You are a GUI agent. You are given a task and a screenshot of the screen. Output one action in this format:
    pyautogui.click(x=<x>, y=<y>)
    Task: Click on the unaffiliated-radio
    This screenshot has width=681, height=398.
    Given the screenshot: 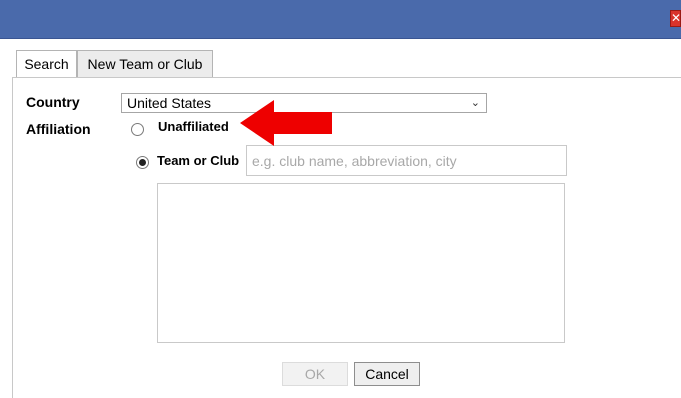 What is the action you would take?
    pyautogui.click(x=137, y=129)
    